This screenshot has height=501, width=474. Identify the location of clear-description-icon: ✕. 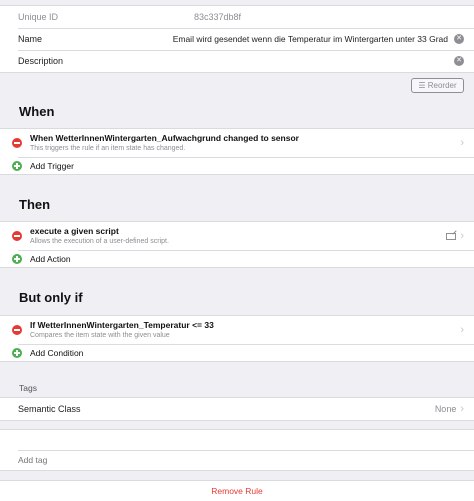
(459, 61).